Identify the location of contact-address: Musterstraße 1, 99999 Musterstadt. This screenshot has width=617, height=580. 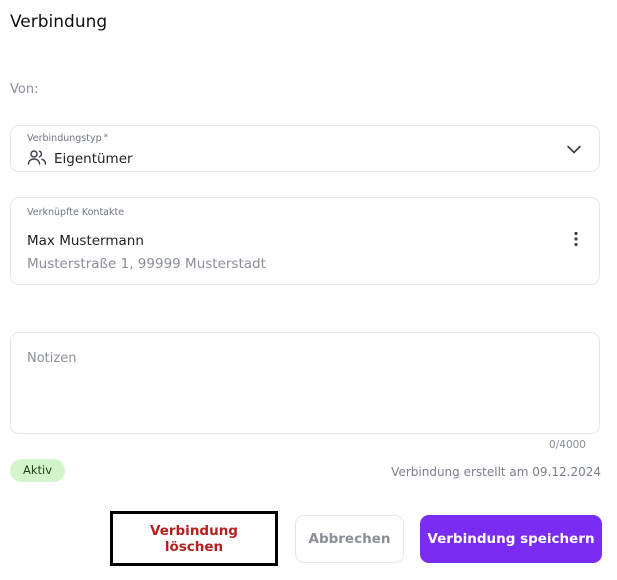
(146, 264).